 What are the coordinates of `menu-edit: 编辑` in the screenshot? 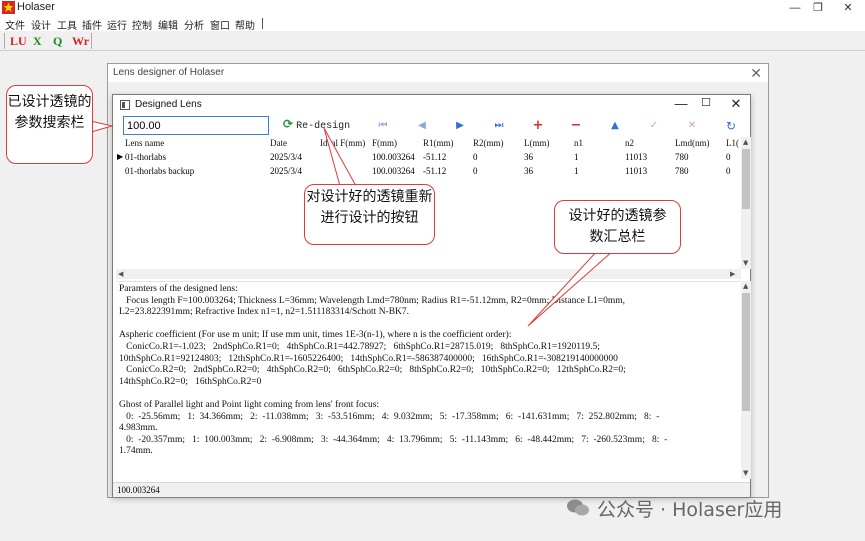 It's located at (168, 24).